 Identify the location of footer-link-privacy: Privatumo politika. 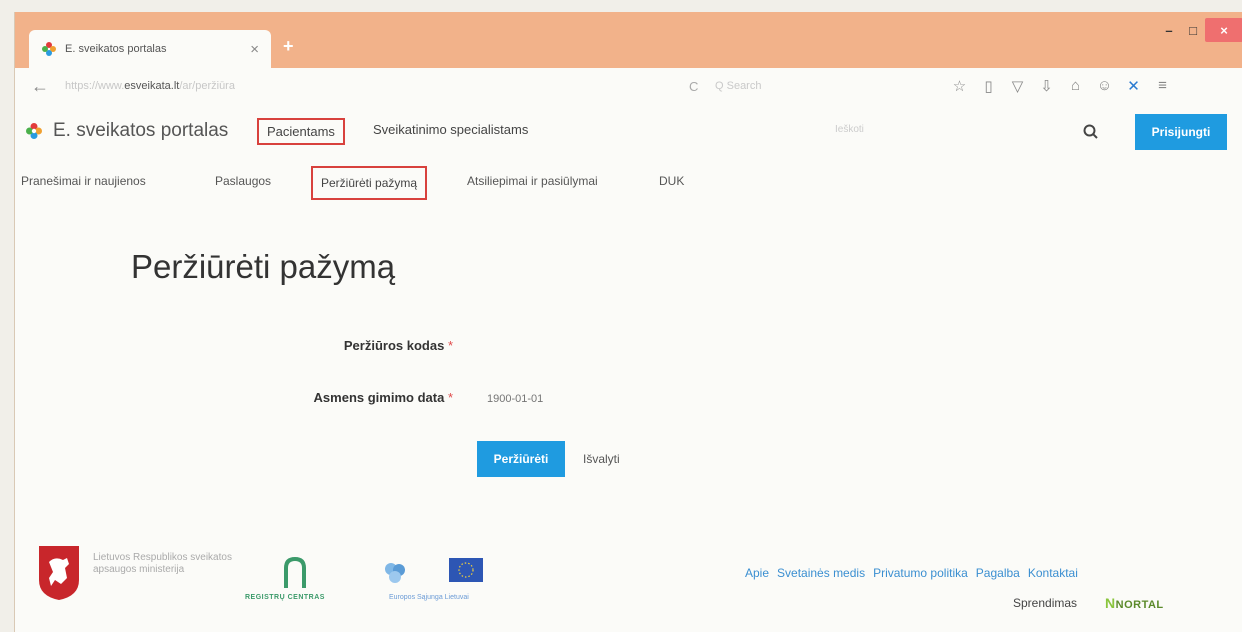
(920, 573).